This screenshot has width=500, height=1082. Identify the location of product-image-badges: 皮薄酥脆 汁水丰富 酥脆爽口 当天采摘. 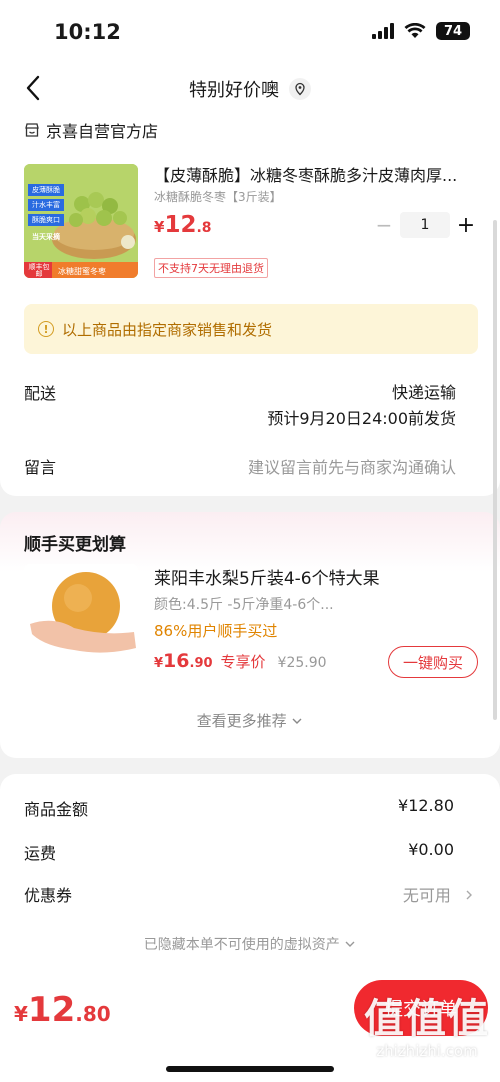
(46, 213).